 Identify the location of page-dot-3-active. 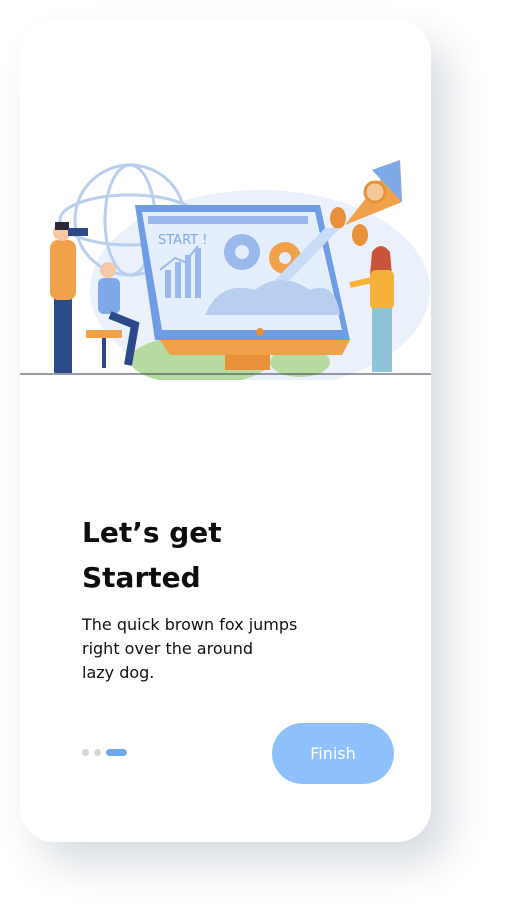
(116, 752).